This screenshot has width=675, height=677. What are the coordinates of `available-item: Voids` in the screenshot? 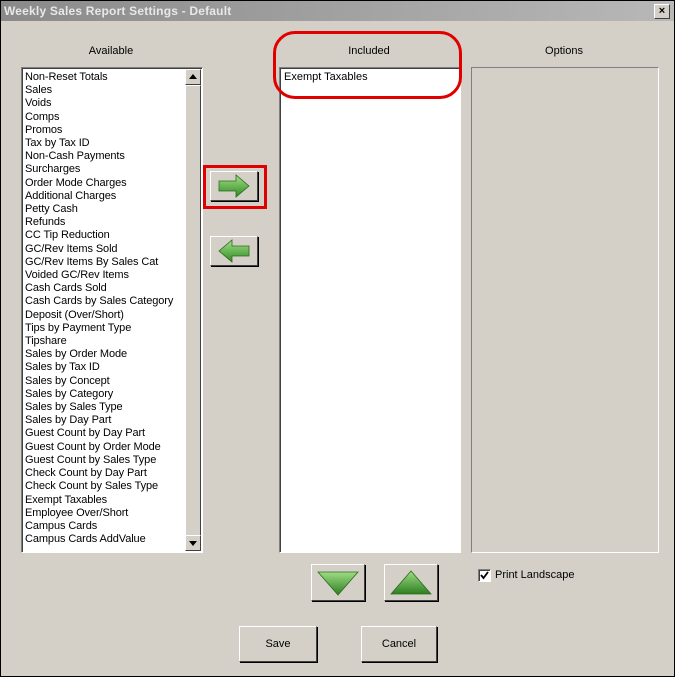 It's located at (103, 103).